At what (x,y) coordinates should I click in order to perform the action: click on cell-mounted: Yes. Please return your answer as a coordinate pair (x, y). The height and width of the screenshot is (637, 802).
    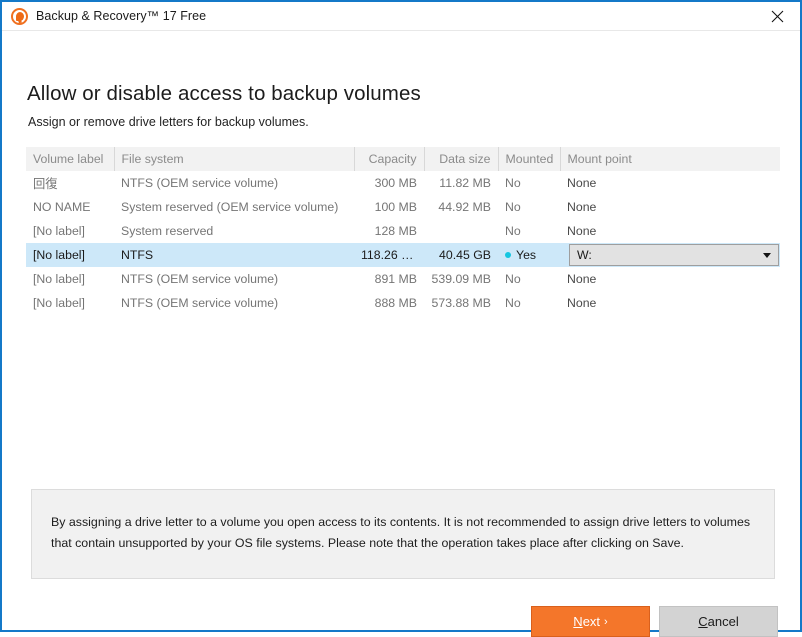
    Looking at the image, I should click on (529, 255).